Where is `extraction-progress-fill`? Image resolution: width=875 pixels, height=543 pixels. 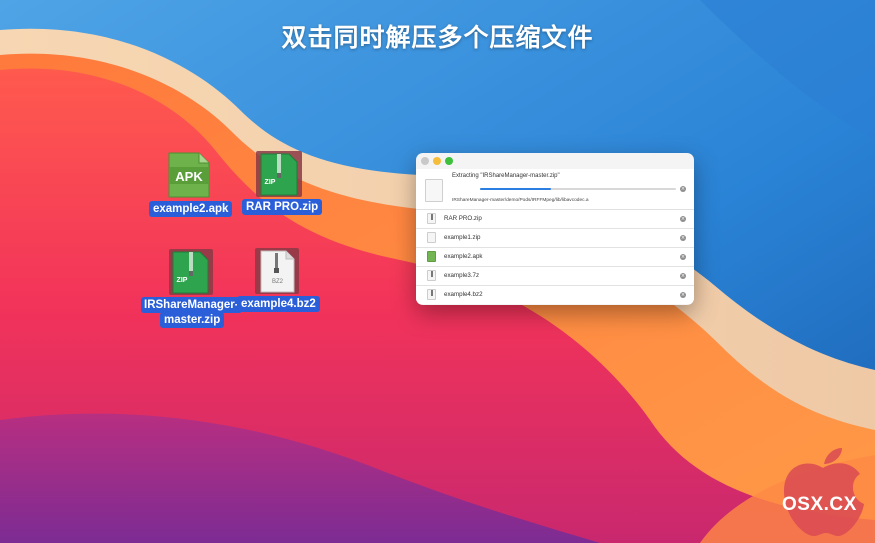 extraction-progress-fill is located at coordinates (515, 189).